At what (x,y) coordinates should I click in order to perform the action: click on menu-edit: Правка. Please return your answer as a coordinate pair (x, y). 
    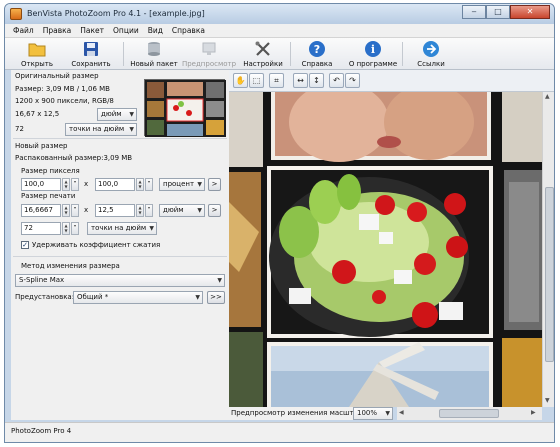
    Looking at the image, I should click on (57, 30).